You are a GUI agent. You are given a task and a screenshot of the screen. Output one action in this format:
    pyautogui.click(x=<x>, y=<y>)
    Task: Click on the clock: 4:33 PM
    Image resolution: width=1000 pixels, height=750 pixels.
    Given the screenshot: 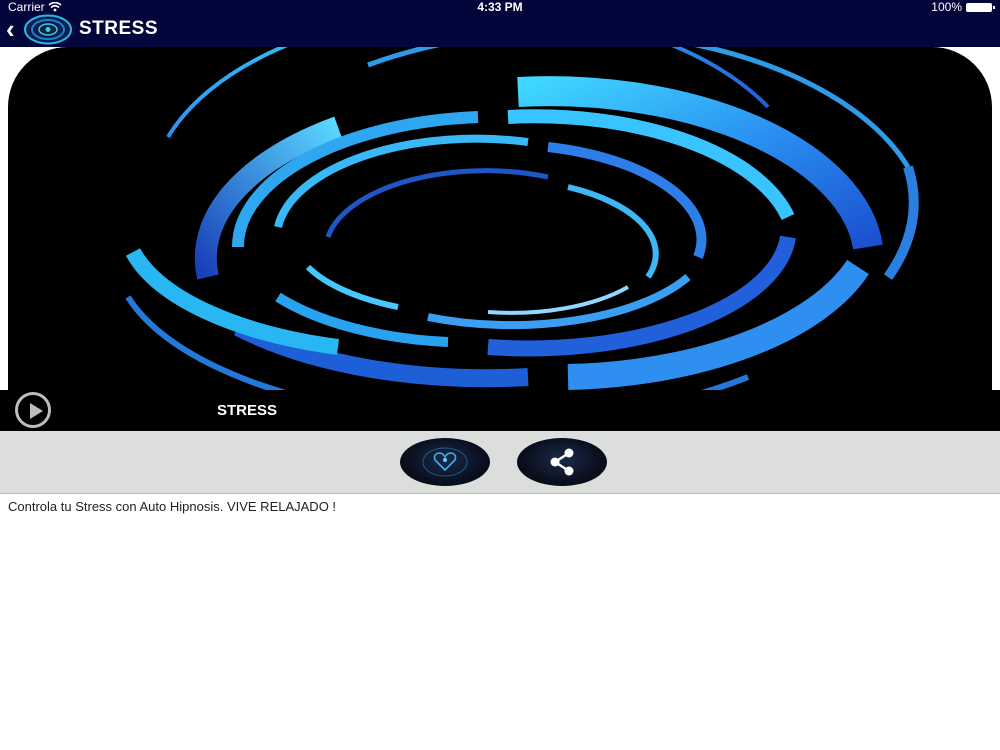 What is the action you would take?
    pyautogui.click(x=500, y=7)
    